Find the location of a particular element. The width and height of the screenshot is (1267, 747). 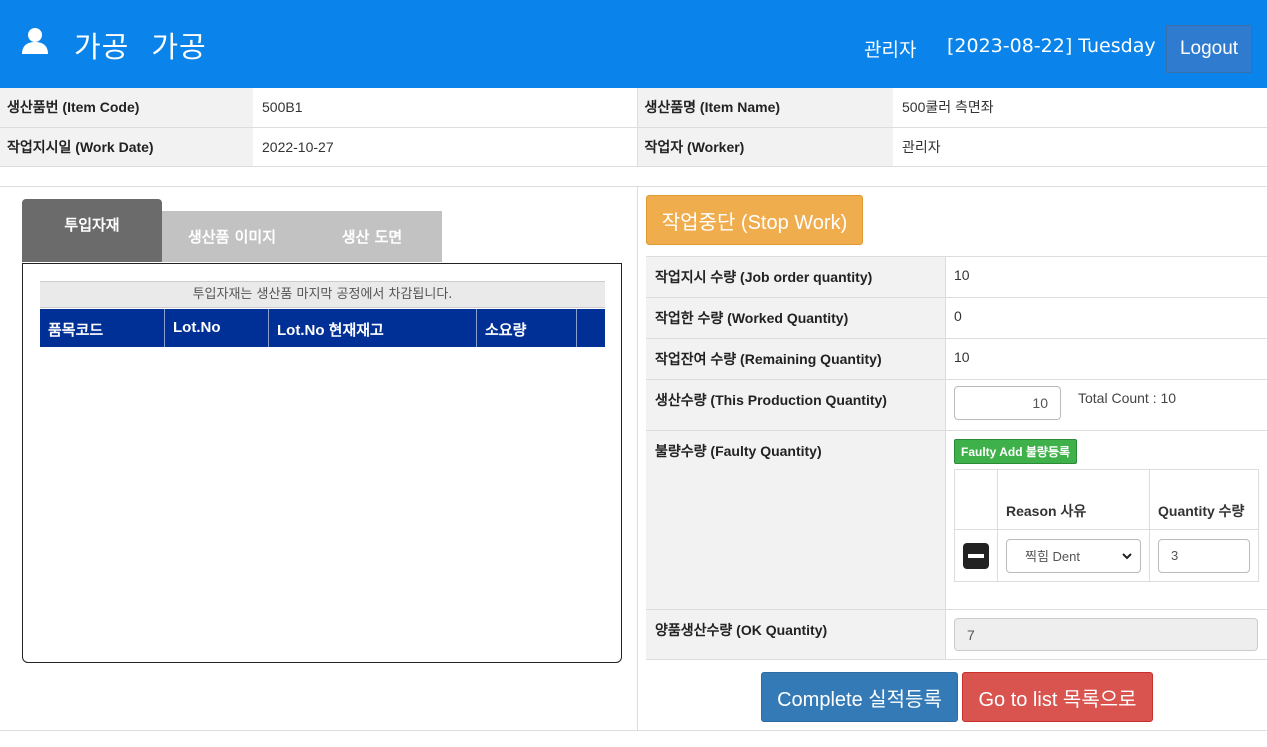

stop-work-button: 작업중단 (Stop Work) is located at coordinates (754, 220).